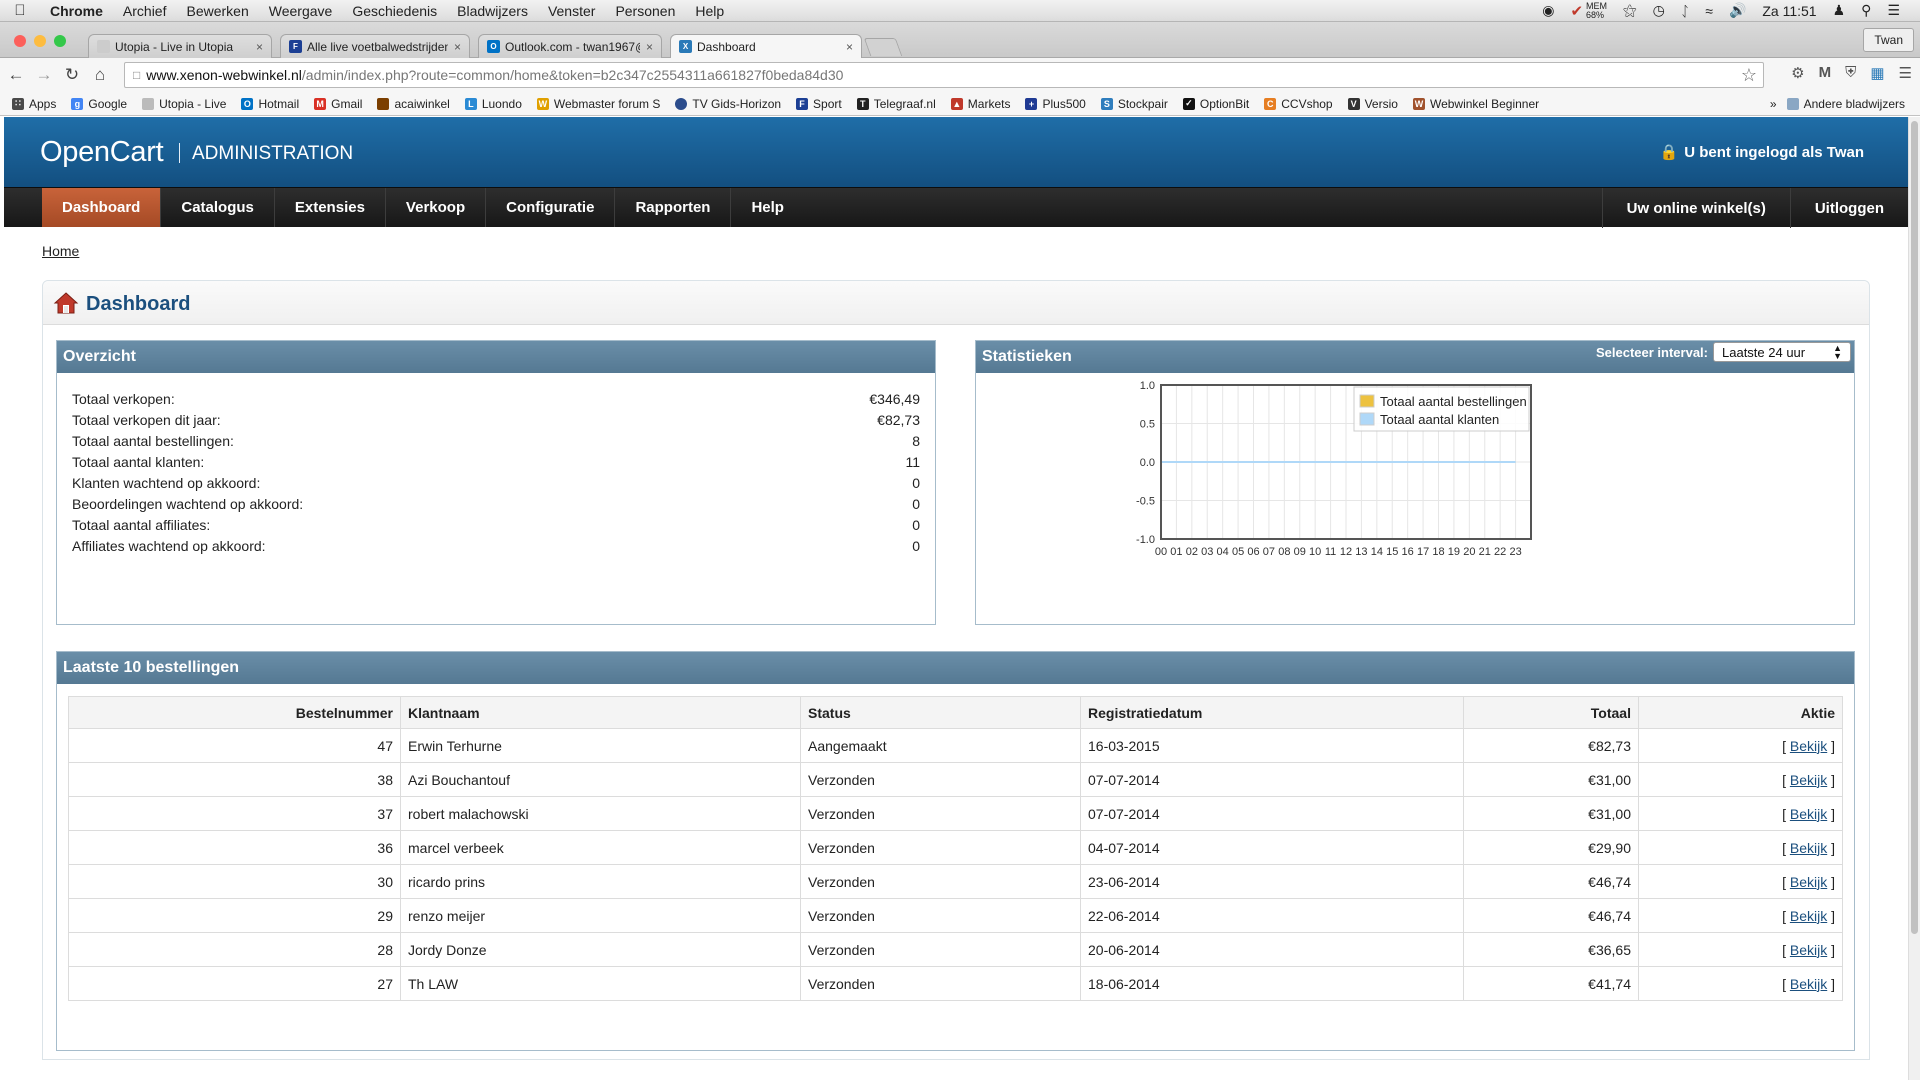 The height and width of the screenshot is (1080, 1920). Describe the element at coordinates (598, 104) in the screenshot. I see `bookmark-webmaster-forum: W Webmaster forum S` at that location.